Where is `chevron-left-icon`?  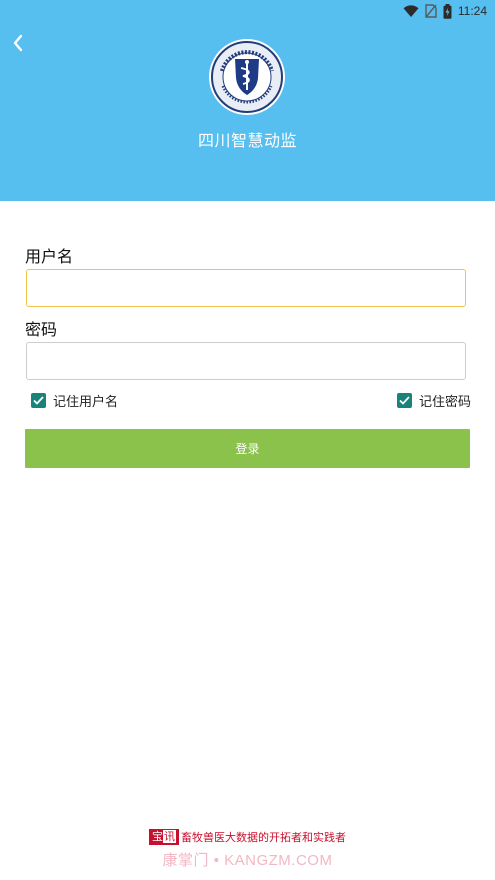
chevron-left-icon is located at coordinates (18, 43).